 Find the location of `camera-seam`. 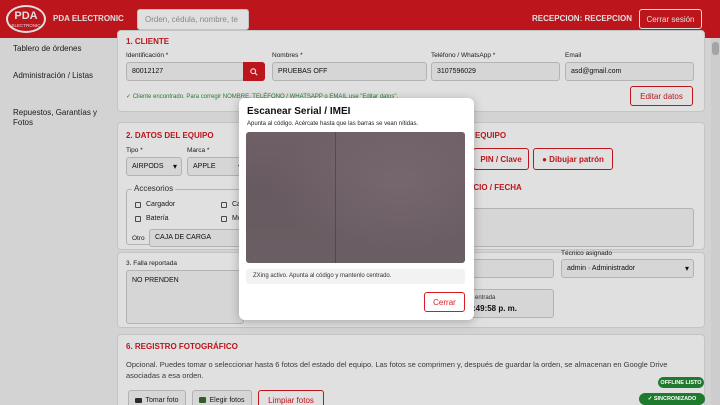

camera-seam is located at coordinates (335, 197).